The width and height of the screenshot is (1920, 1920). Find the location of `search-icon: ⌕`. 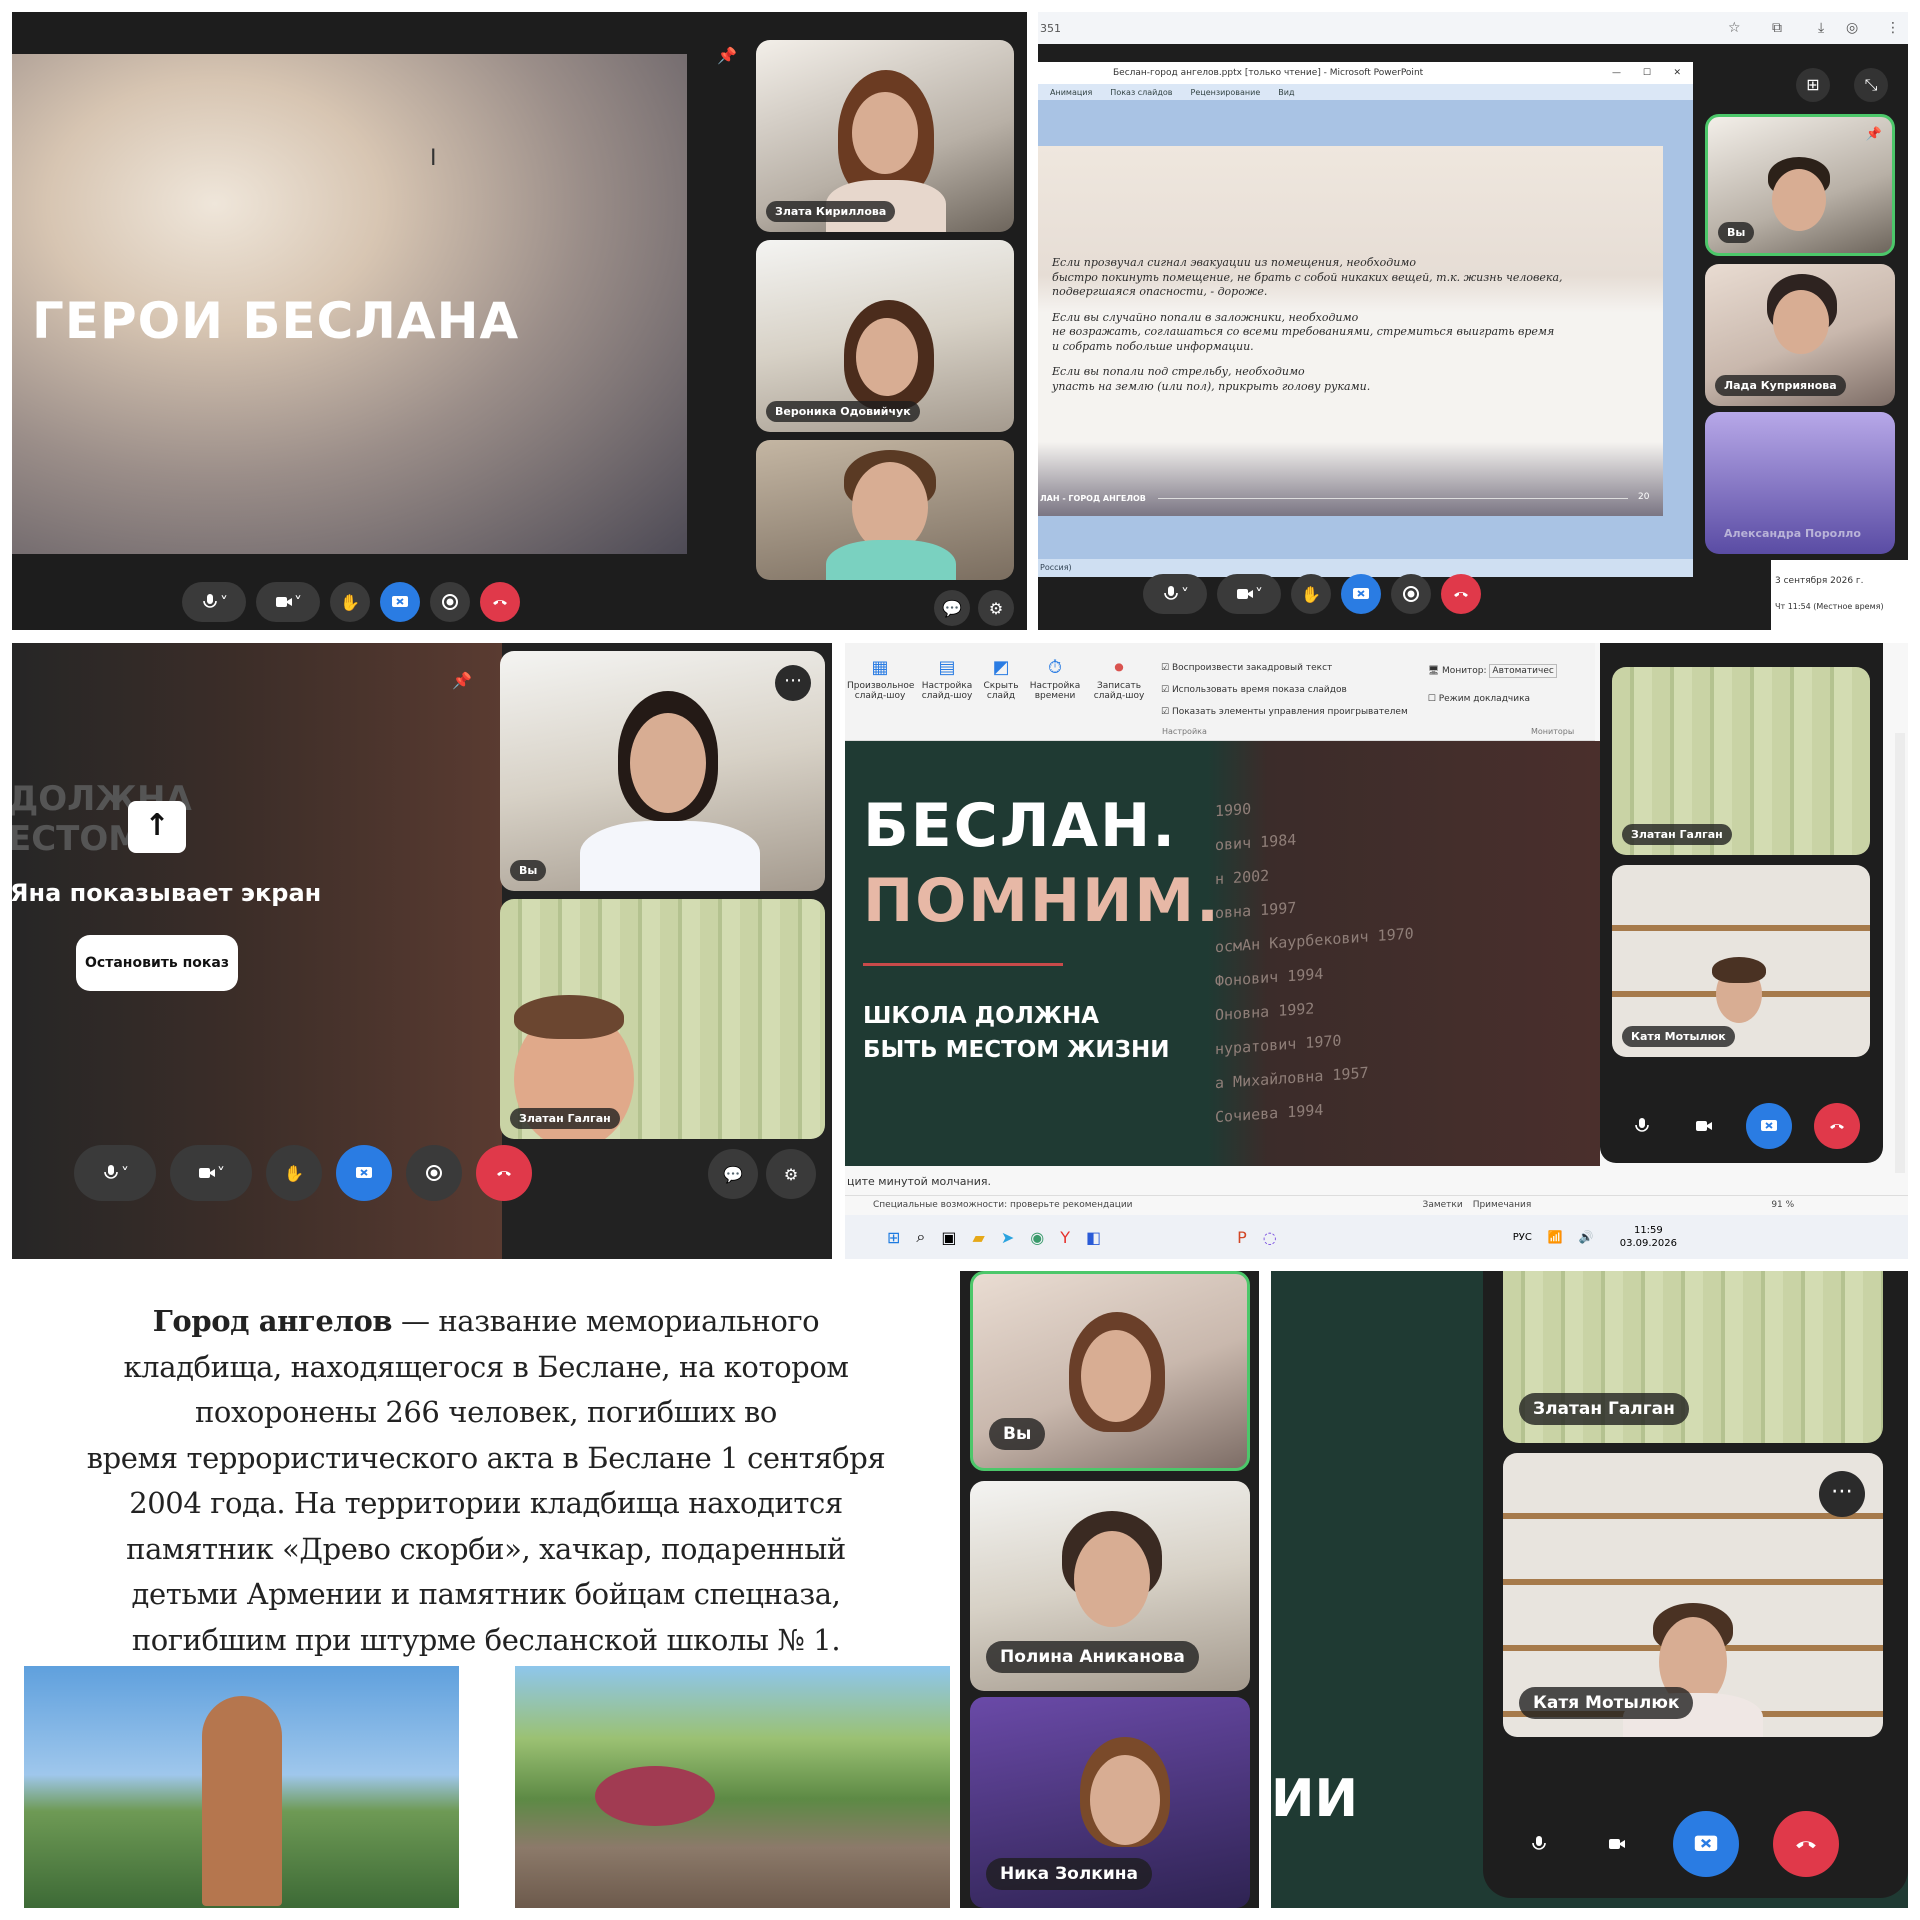

search-icon: ⌕ is located at coordinates (920, 1237).